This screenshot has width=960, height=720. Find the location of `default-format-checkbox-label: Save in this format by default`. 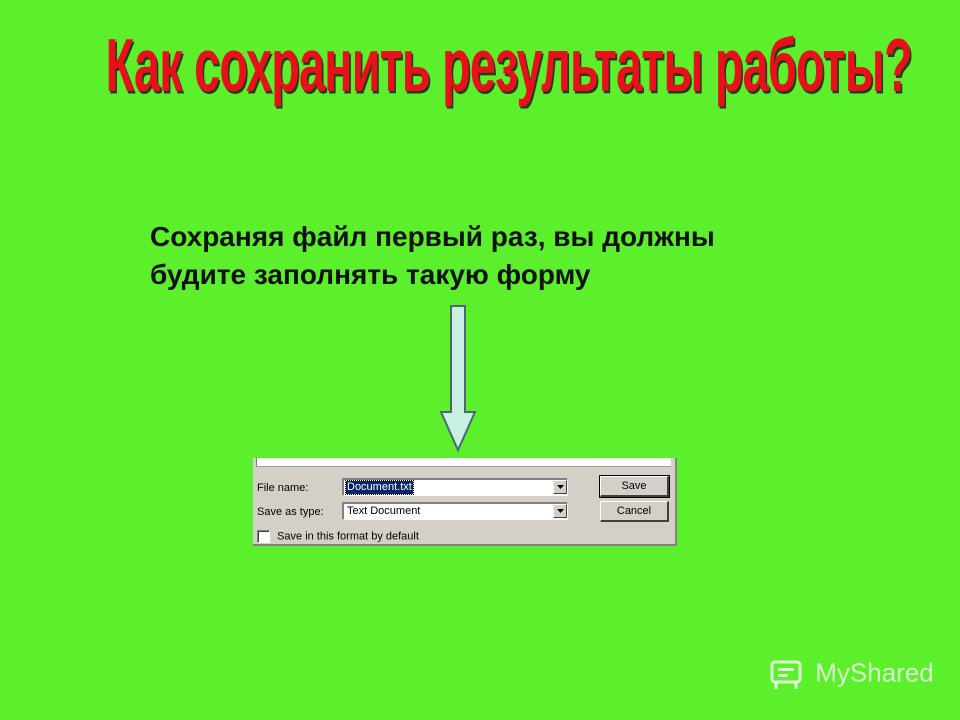

default-format-checkbox-label: Save in this format by default is located at coordinates (348, 537).